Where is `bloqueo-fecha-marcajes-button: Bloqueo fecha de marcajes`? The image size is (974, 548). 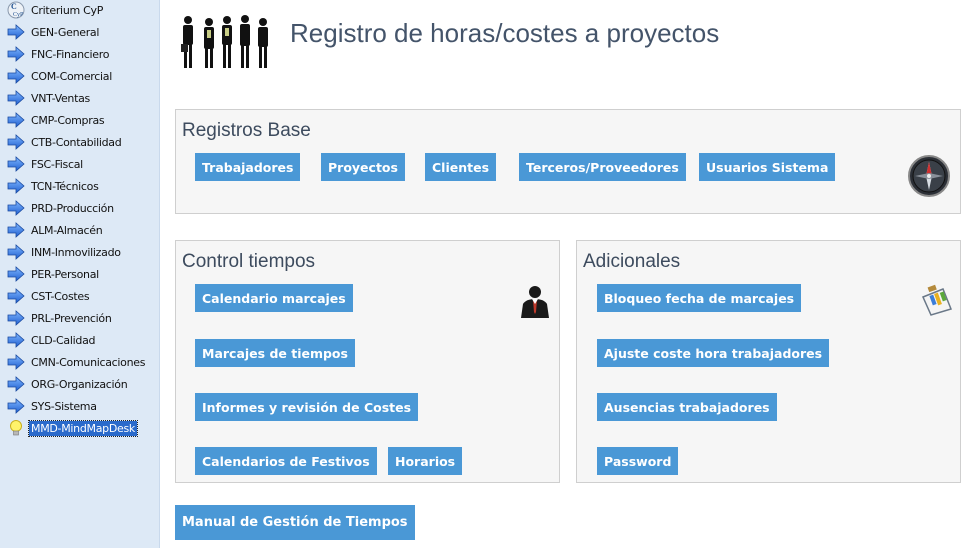
bloqueo-fecha-marcajes-button: Bloqueo fecha de marcajes is located at coordinates (699, 298).